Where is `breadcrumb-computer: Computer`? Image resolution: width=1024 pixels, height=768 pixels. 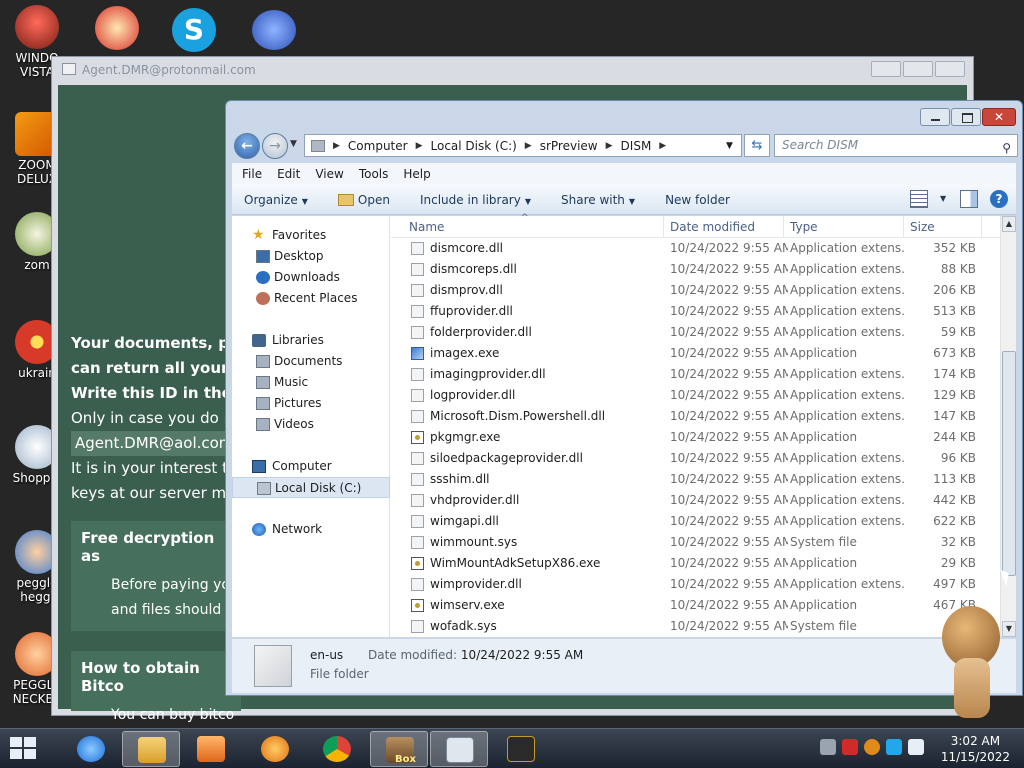
breadcrumb-computer: Computer is located at coordinates (378, 146).